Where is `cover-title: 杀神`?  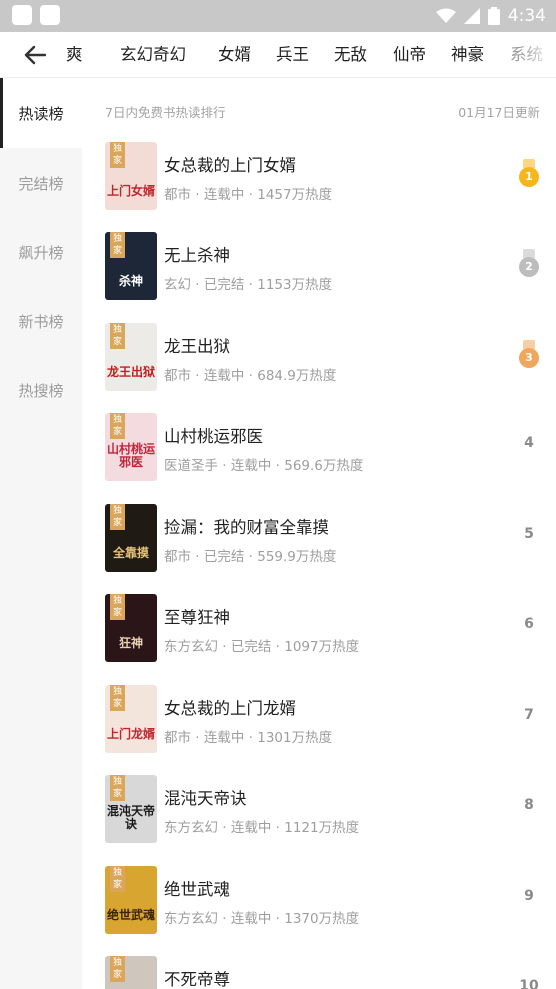
cover-title: 杀神 is located at coordinates (130, 281).